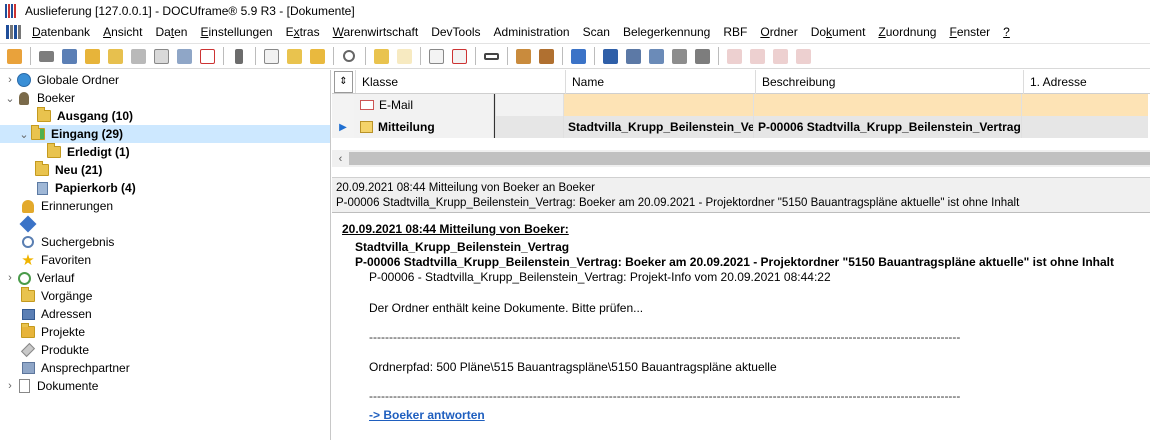 This screenshot has height=440, width=1150. What do you see at coordinates (462, 247) in the screenshot?
I see `preview-subject: Stadtvilla_Krupp_Beilenstein_Vertrag` at bounding box center [462, 247].